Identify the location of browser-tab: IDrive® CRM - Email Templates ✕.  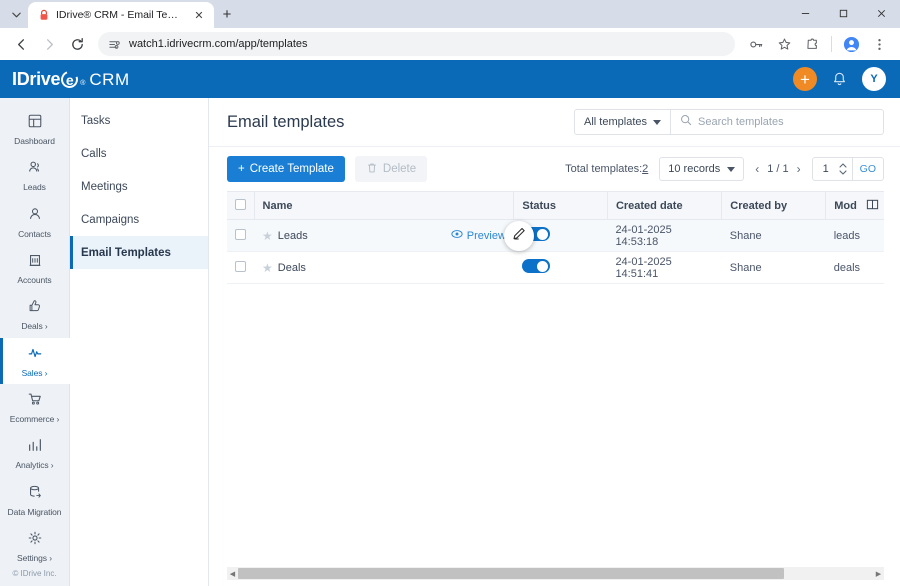
(121, 15).